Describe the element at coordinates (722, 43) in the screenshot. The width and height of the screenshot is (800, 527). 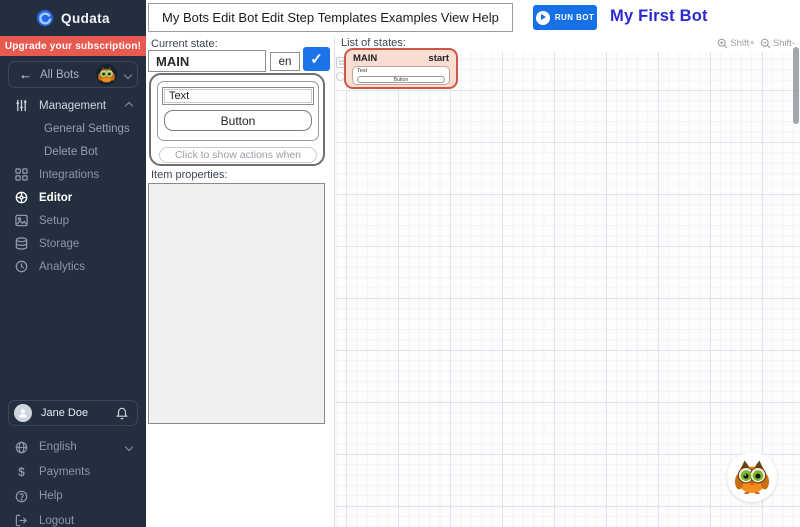
I see `zoom-in-icon` at that location.